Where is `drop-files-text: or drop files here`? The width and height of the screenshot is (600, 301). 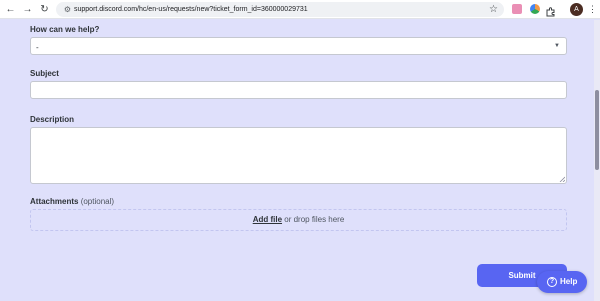 drop-files-text: or drop files here is located at coordinates (314, 219).